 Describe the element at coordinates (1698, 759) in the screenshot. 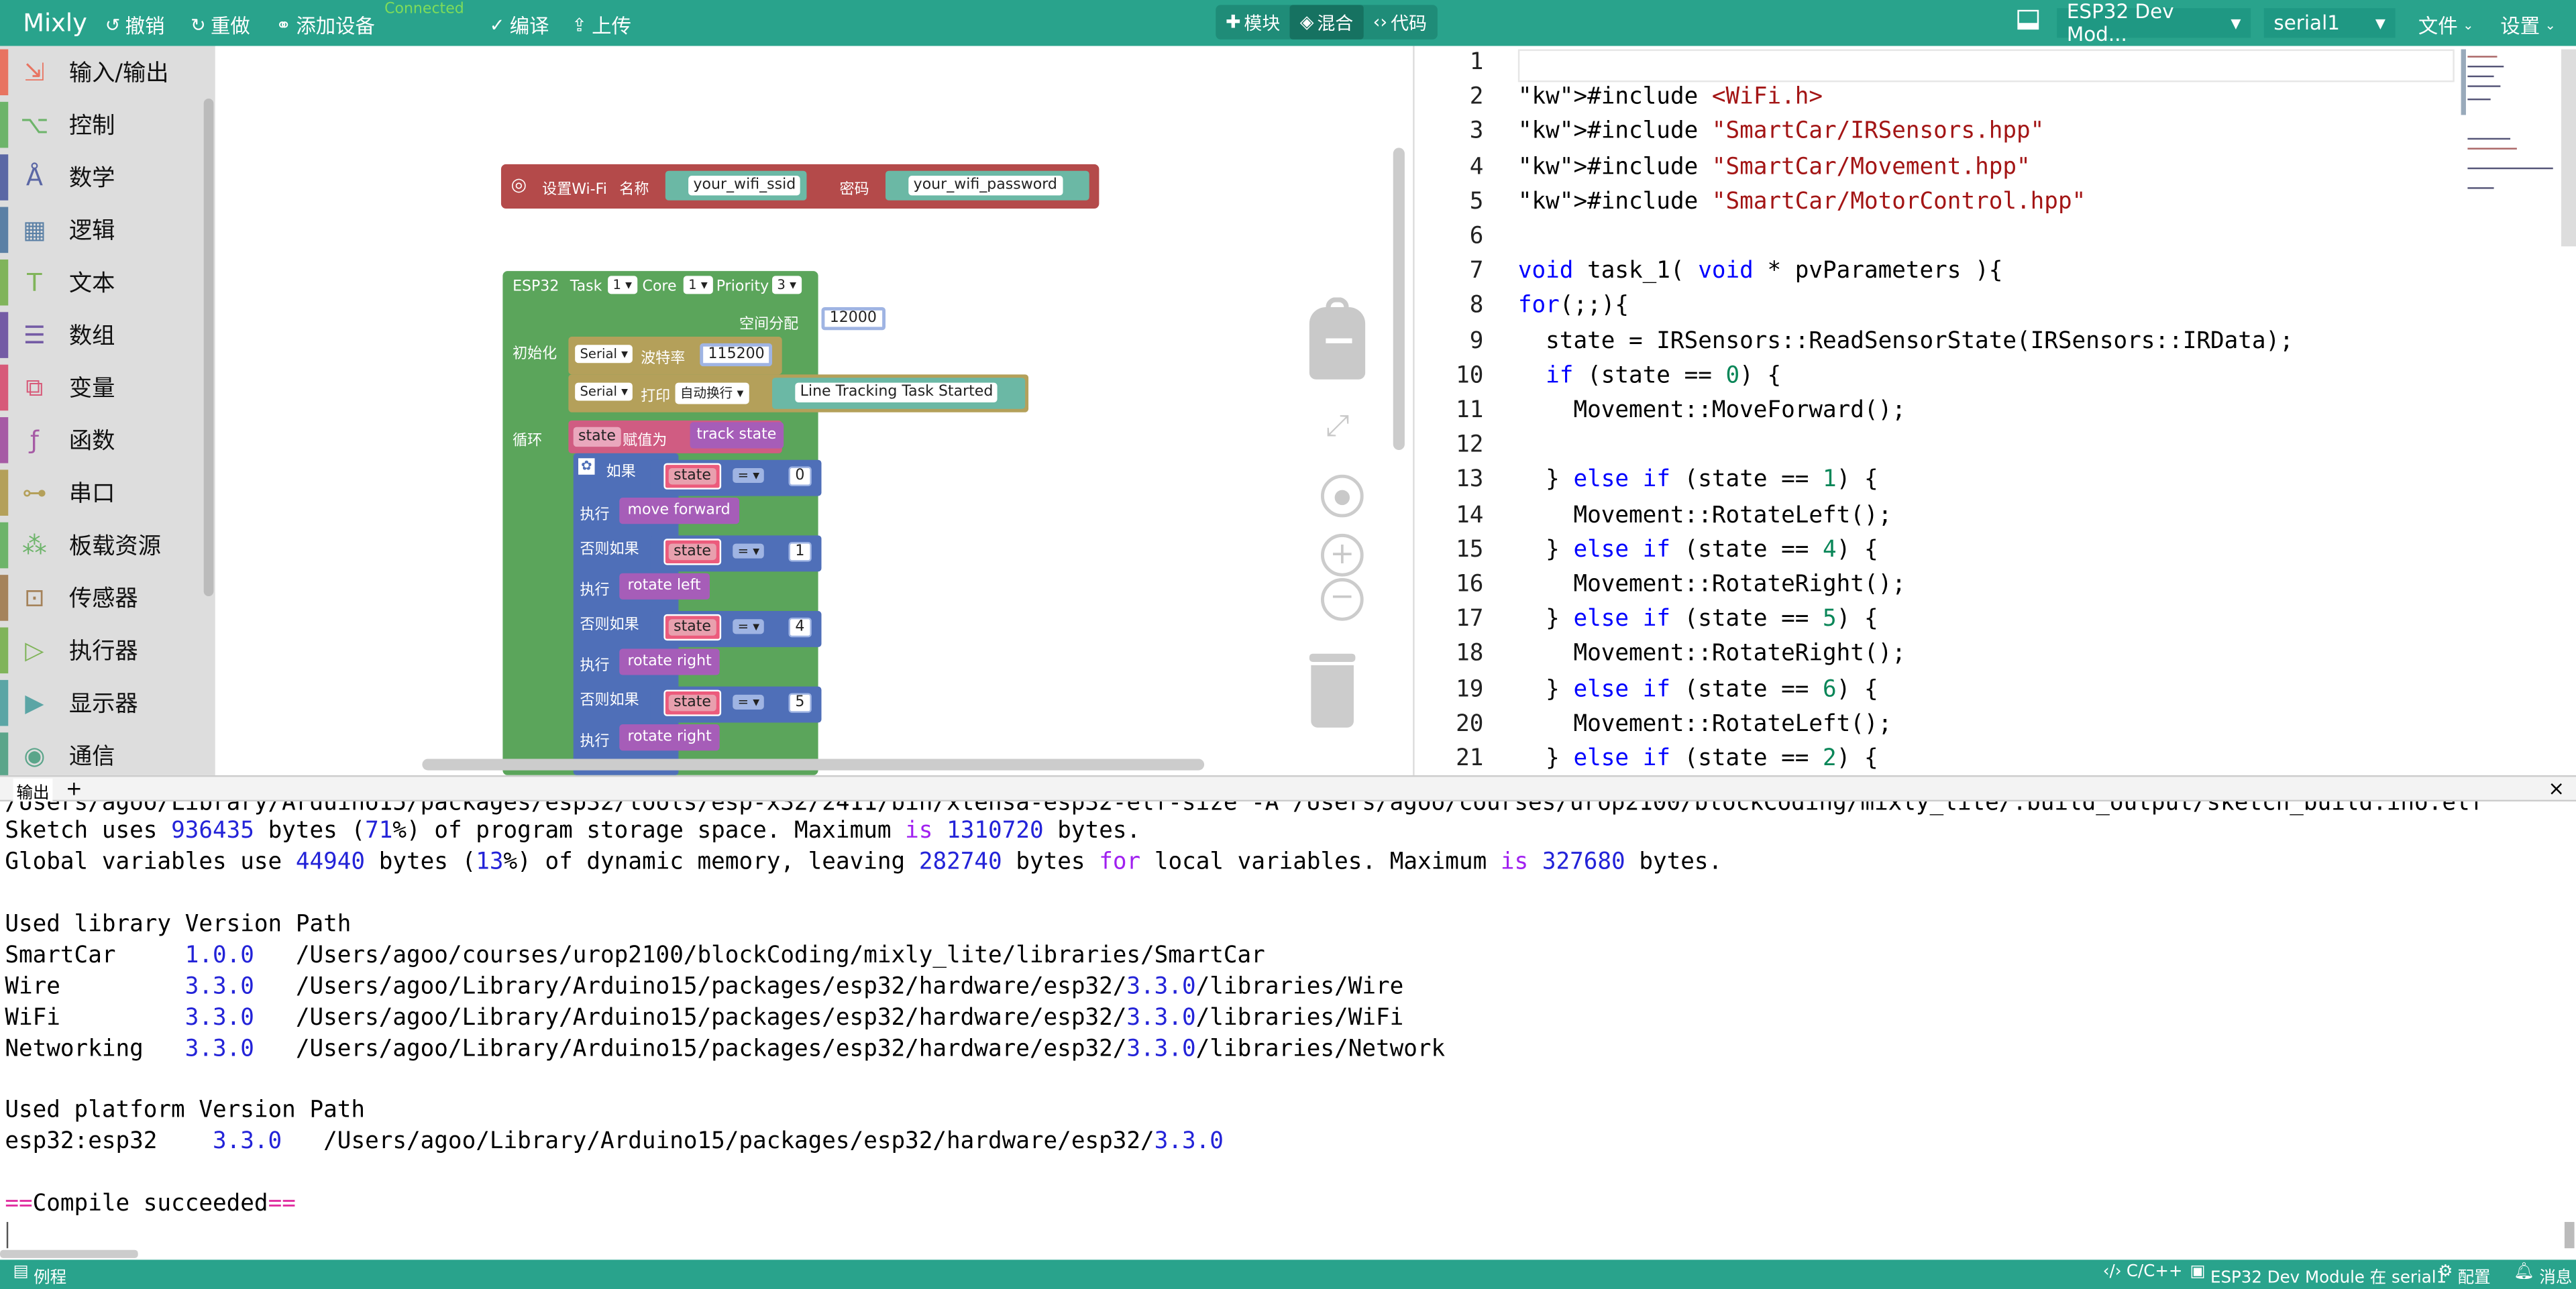

I see `code-line: } else if (state == 2) {` at that location.